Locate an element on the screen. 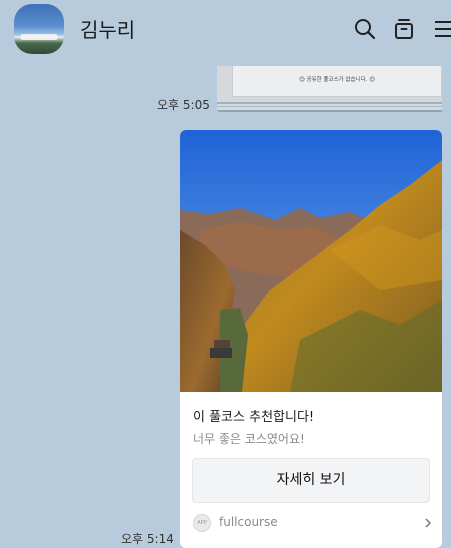 The width and height of the screenshot is (451, 548). chat-header: 김누리 is located at coordinates (225, 29).